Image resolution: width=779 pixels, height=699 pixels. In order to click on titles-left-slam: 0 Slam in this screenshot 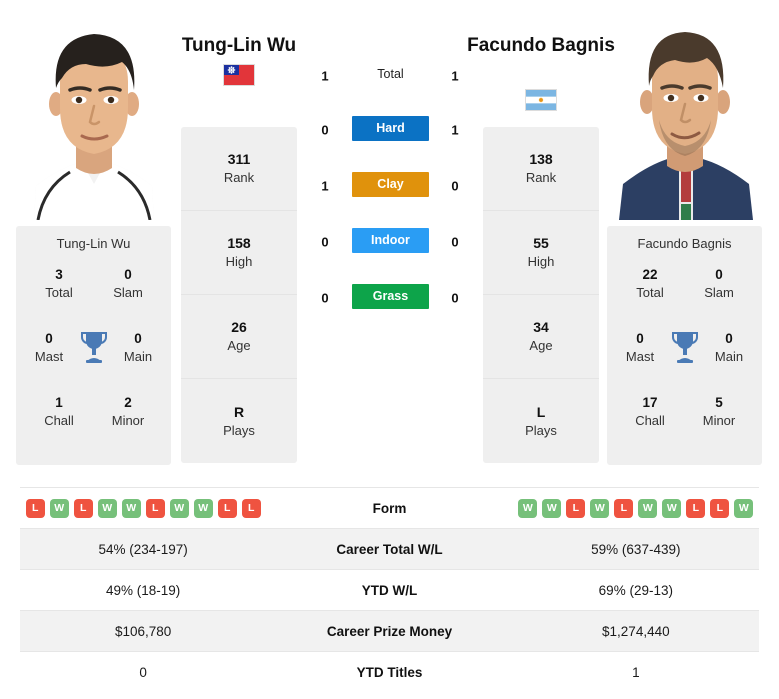, I will do `click(128, 283)`.